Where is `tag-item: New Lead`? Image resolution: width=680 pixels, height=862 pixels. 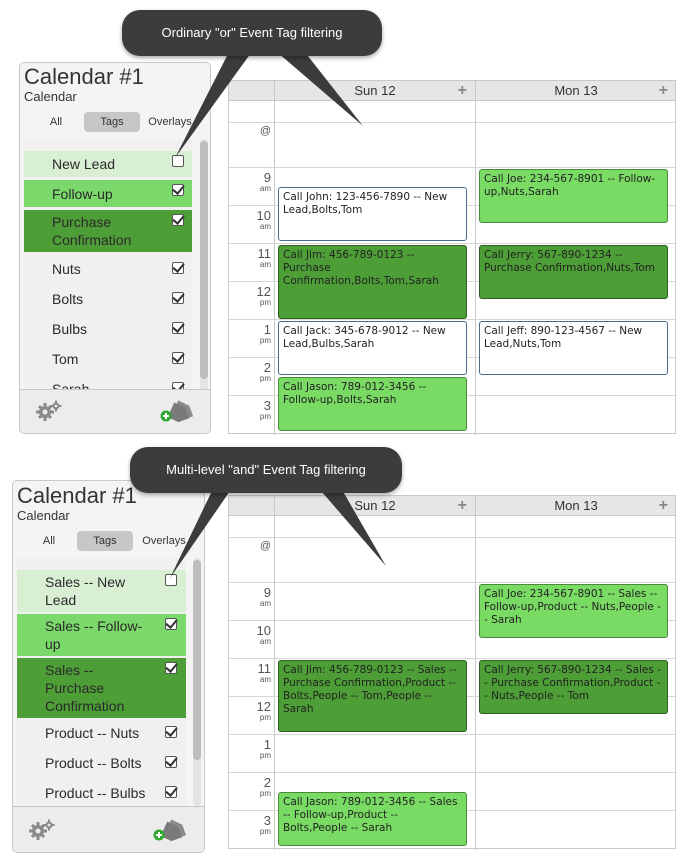
tag-item: New Lead is located at coordinates (108, 164).